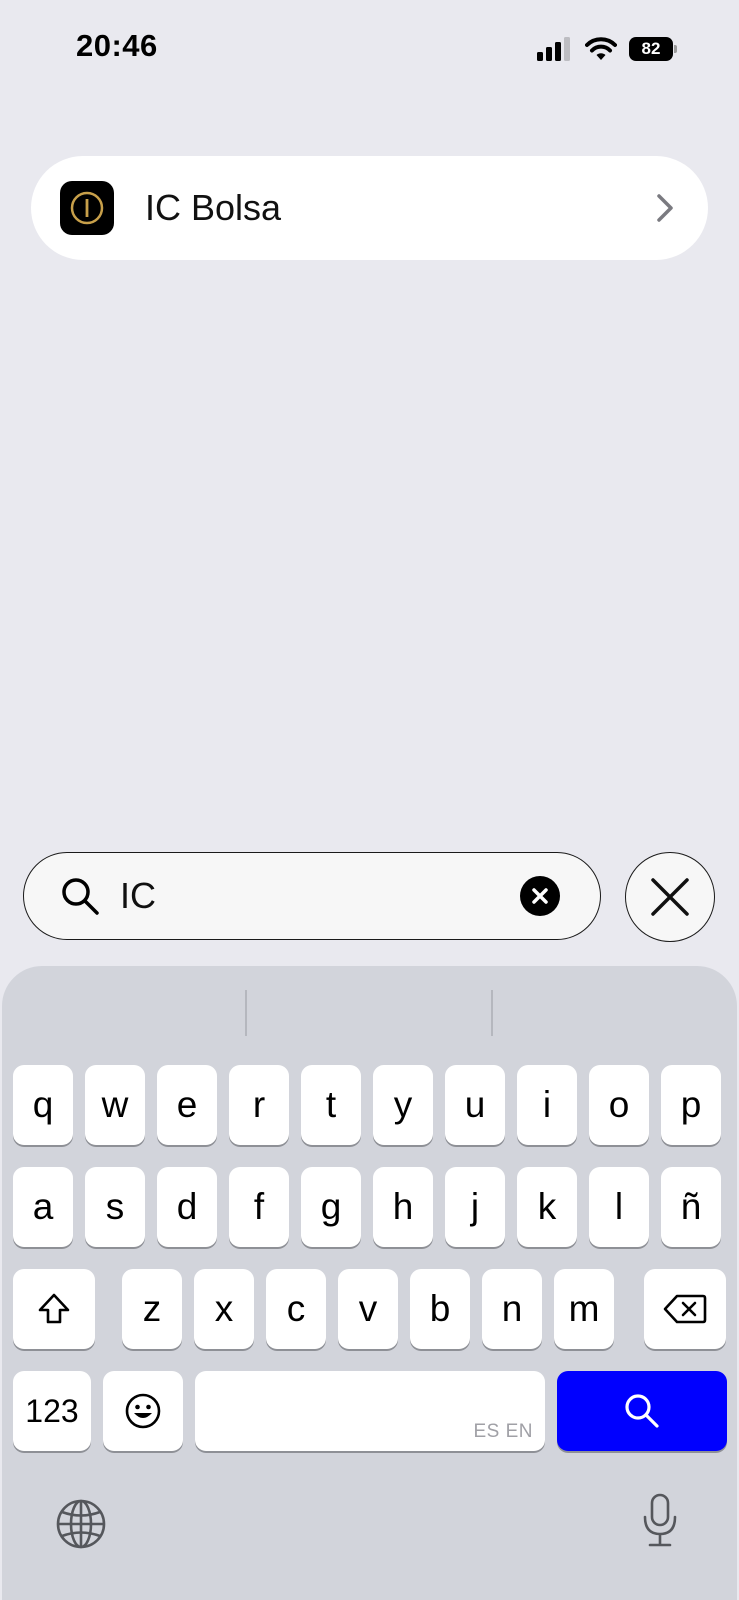 The height and width of the screenshot is (1600, 739). Describe the element at coordinates (403, 1105) in the screenshot. I see `key-y: y` at that location.